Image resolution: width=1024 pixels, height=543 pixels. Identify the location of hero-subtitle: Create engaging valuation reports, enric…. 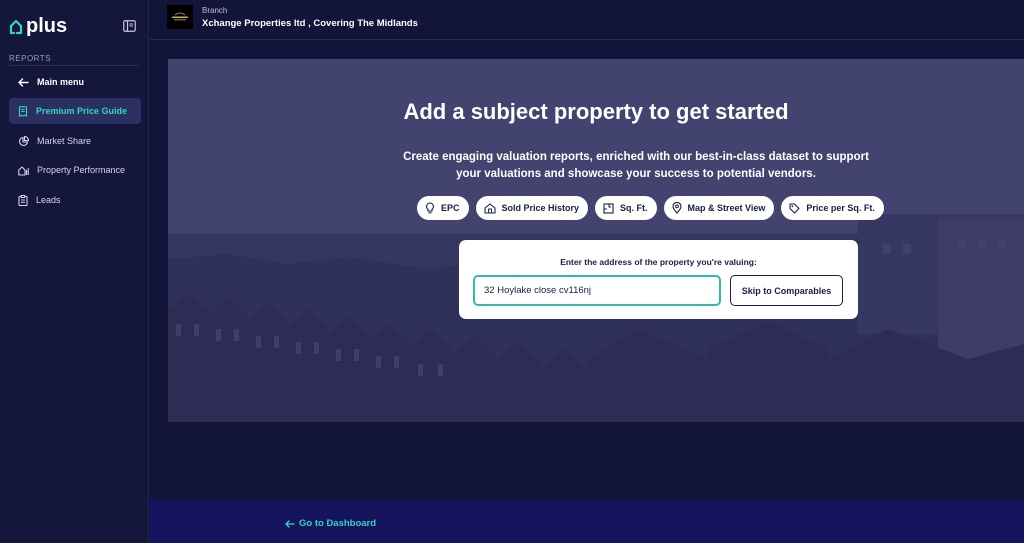
(636, 166).